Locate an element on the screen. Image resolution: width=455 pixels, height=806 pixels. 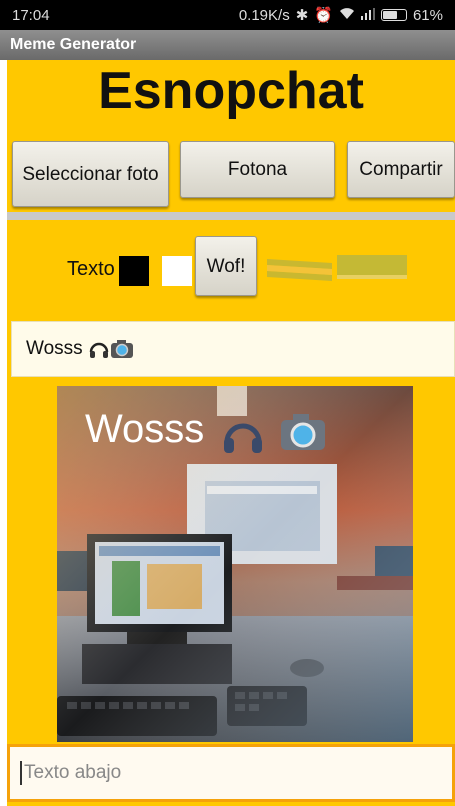
status-bar: 17:04 0.19K/s ✱ ⏰ 61% is located at coordinates (227, 15).